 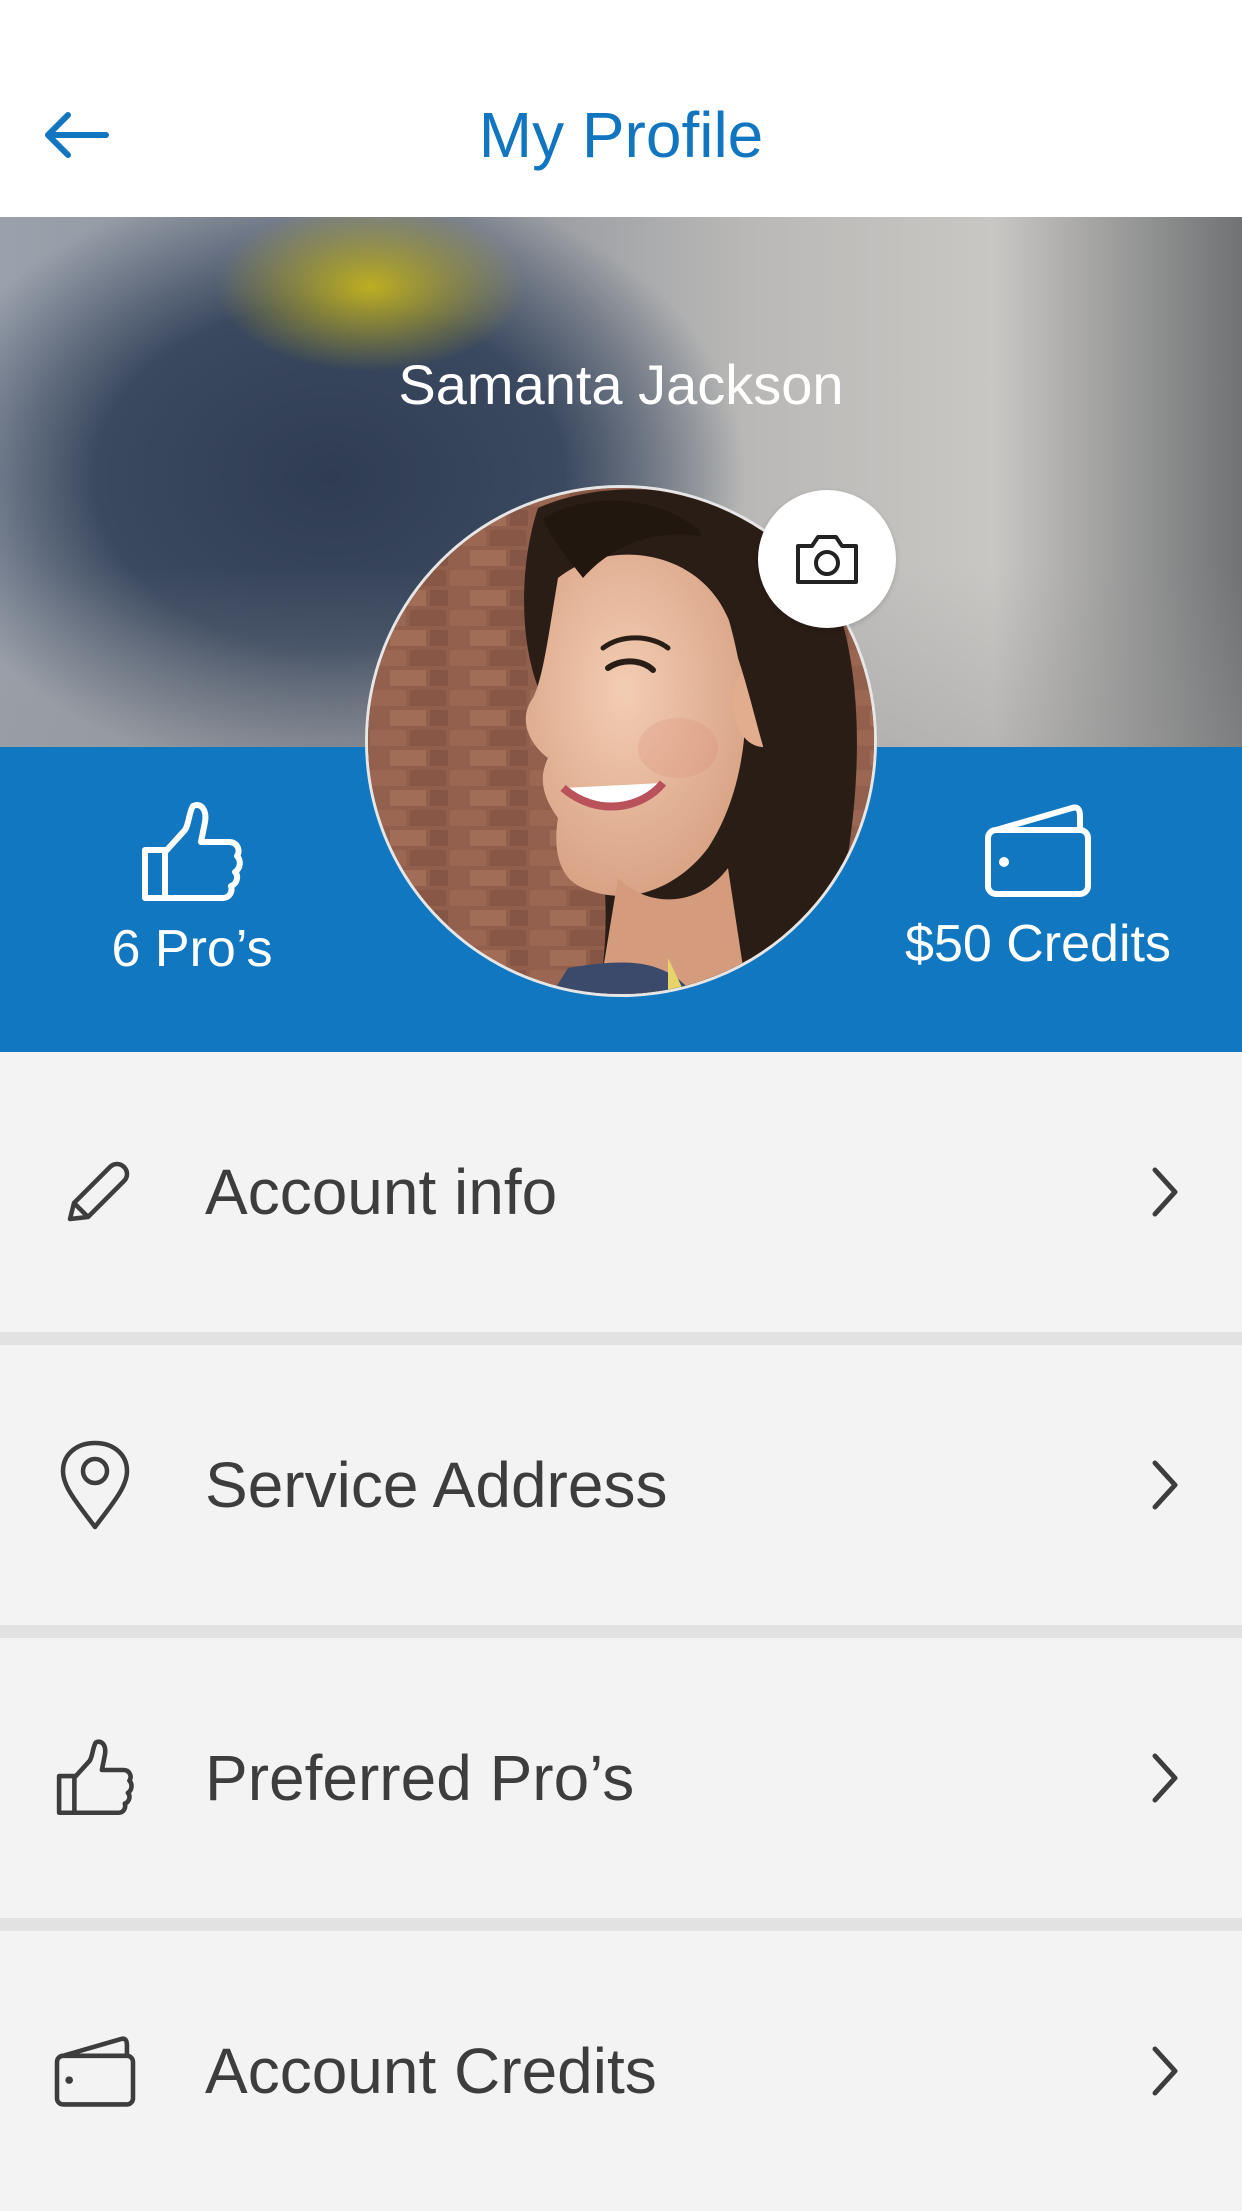 I want to click on menu-item-label: Account info, so click(x=381, y=1192).